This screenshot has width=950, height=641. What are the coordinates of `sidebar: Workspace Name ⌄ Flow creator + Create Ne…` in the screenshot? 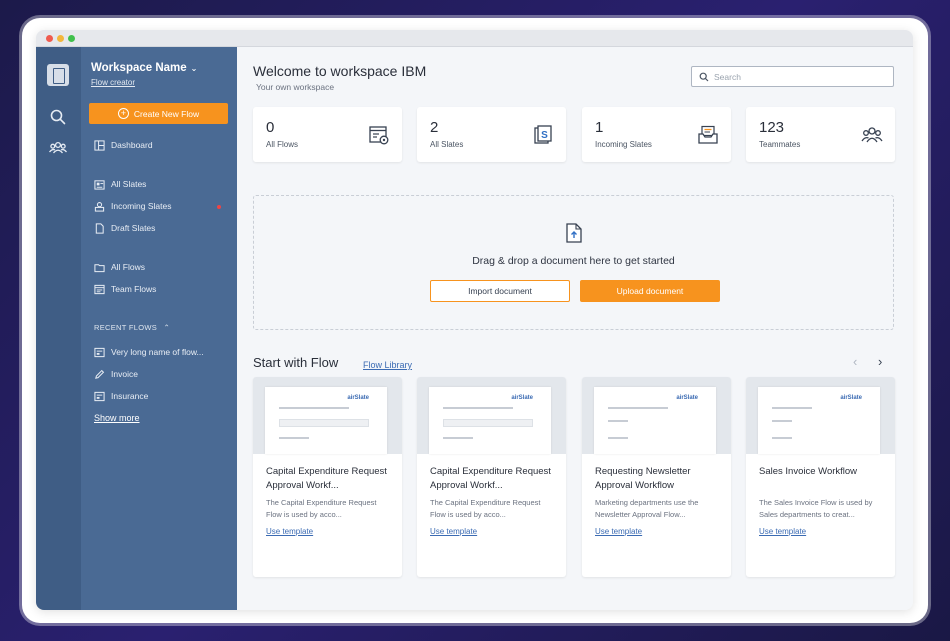 It's located at (159, 328).